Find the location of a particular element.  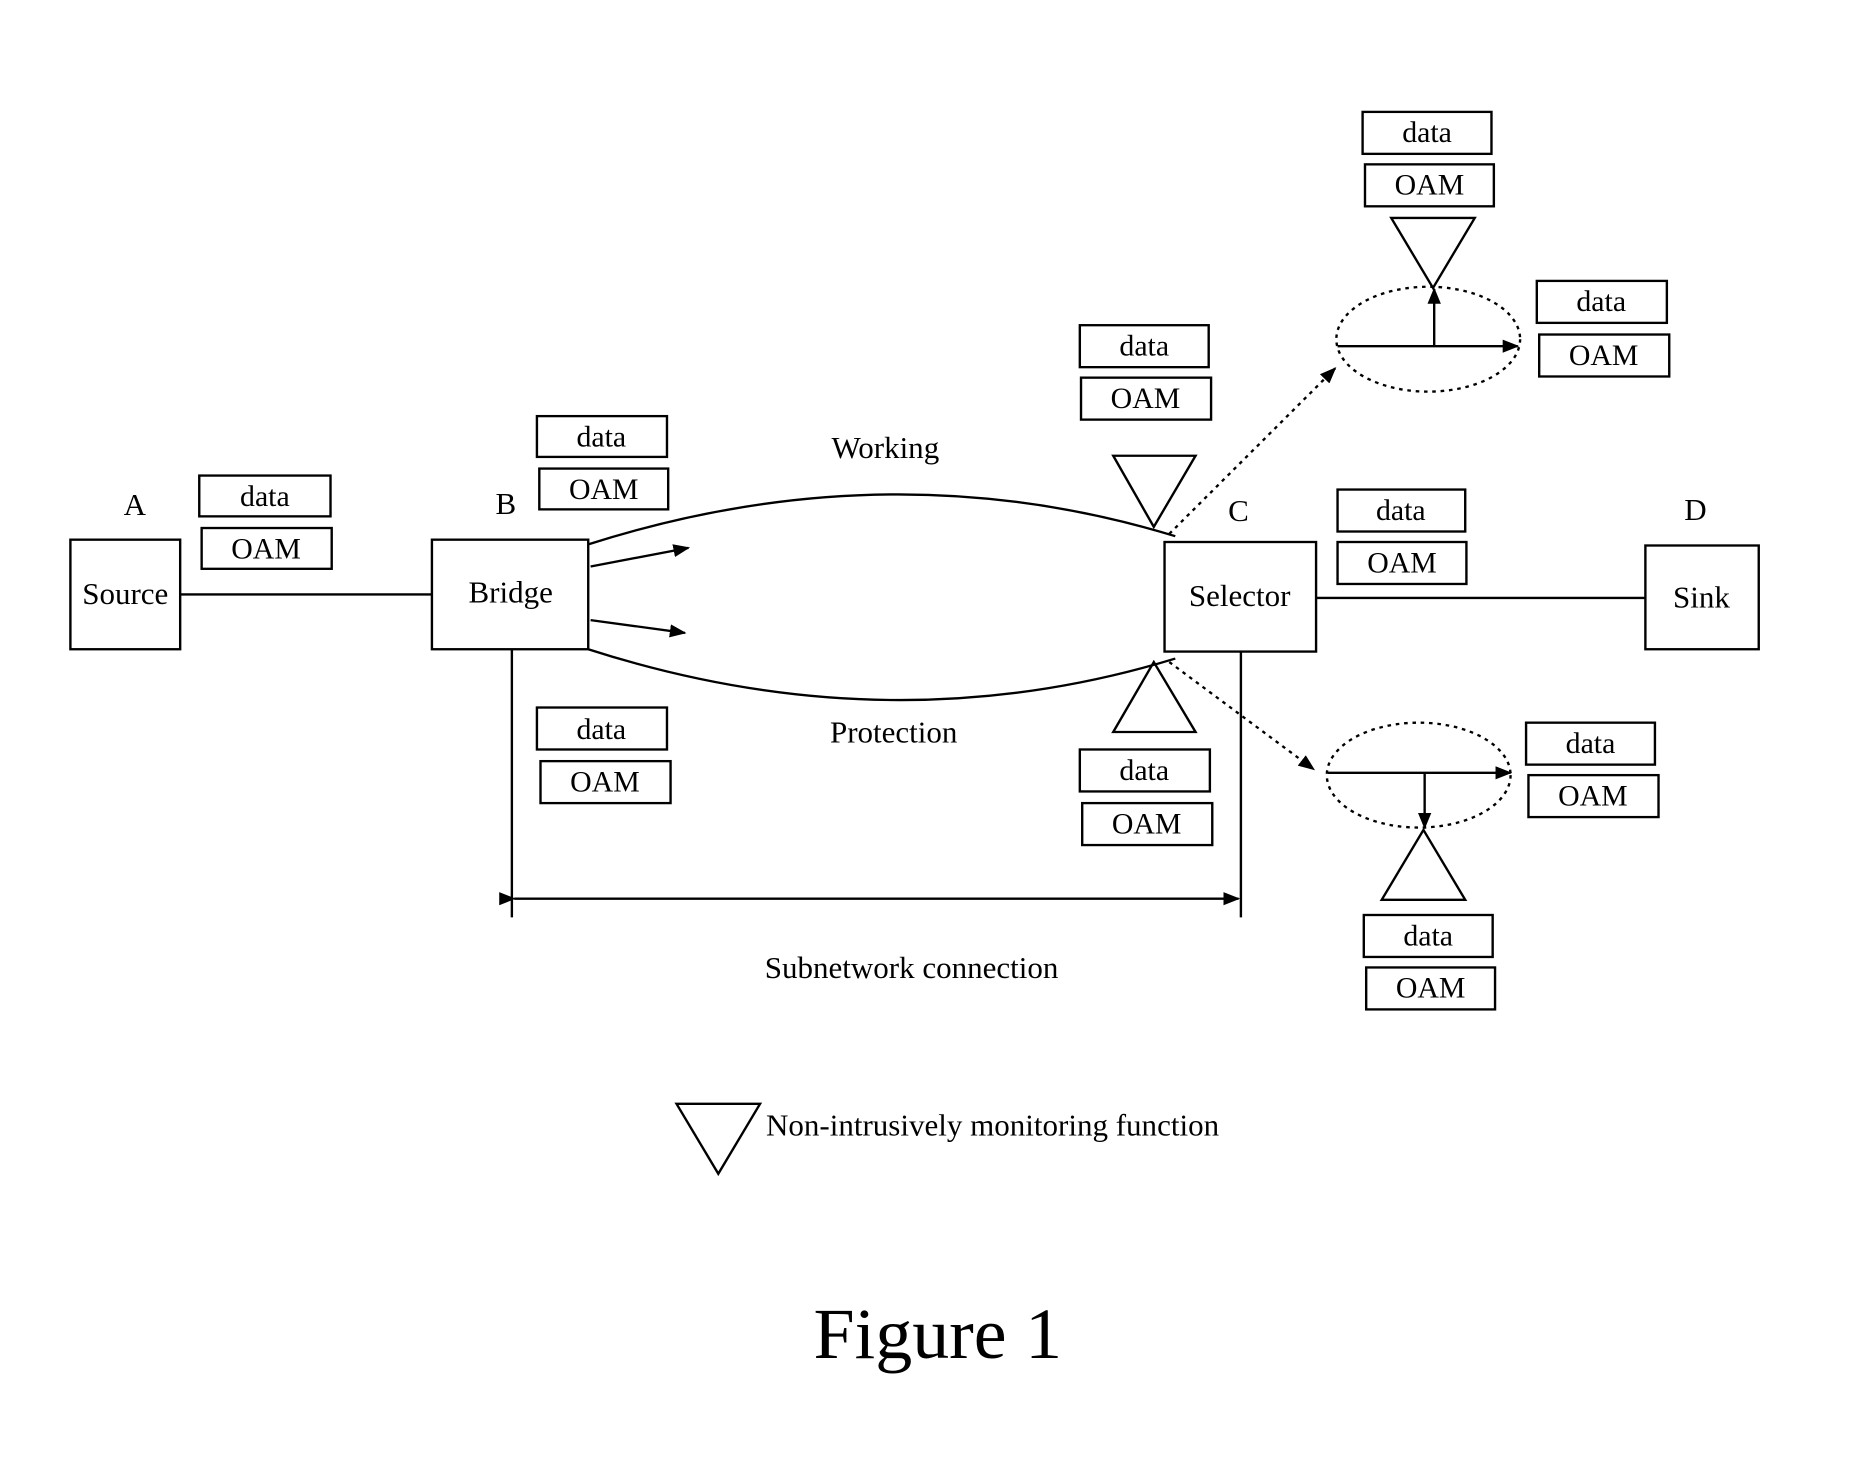

subnetwork-connection-label: Subnetwork connection is located at coordinates (912, 968).